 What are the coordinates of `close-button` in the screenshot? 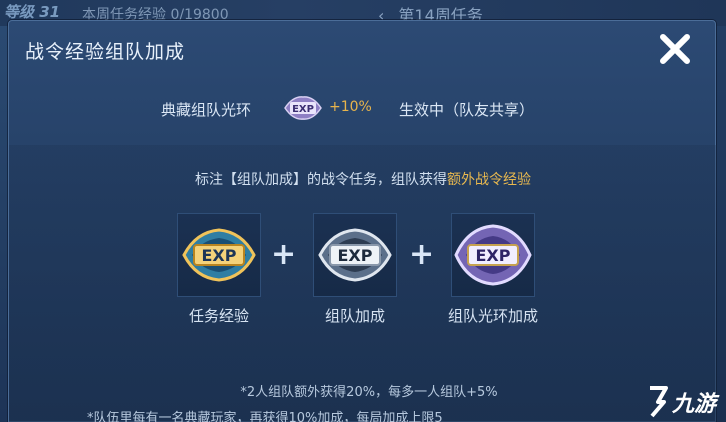 It's located at (675, 49).